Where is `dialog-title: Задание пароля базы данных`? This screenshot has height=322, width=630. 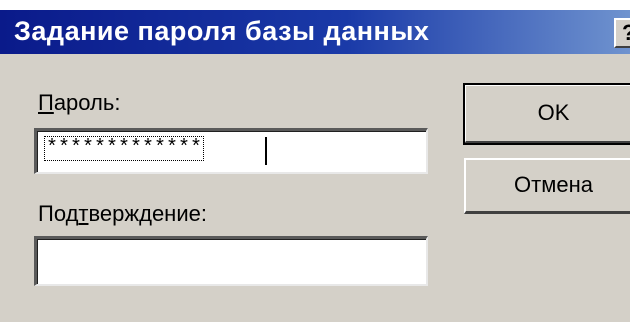
dialog-title: Задание пароля базы данных is located at coordinates (222, 31).